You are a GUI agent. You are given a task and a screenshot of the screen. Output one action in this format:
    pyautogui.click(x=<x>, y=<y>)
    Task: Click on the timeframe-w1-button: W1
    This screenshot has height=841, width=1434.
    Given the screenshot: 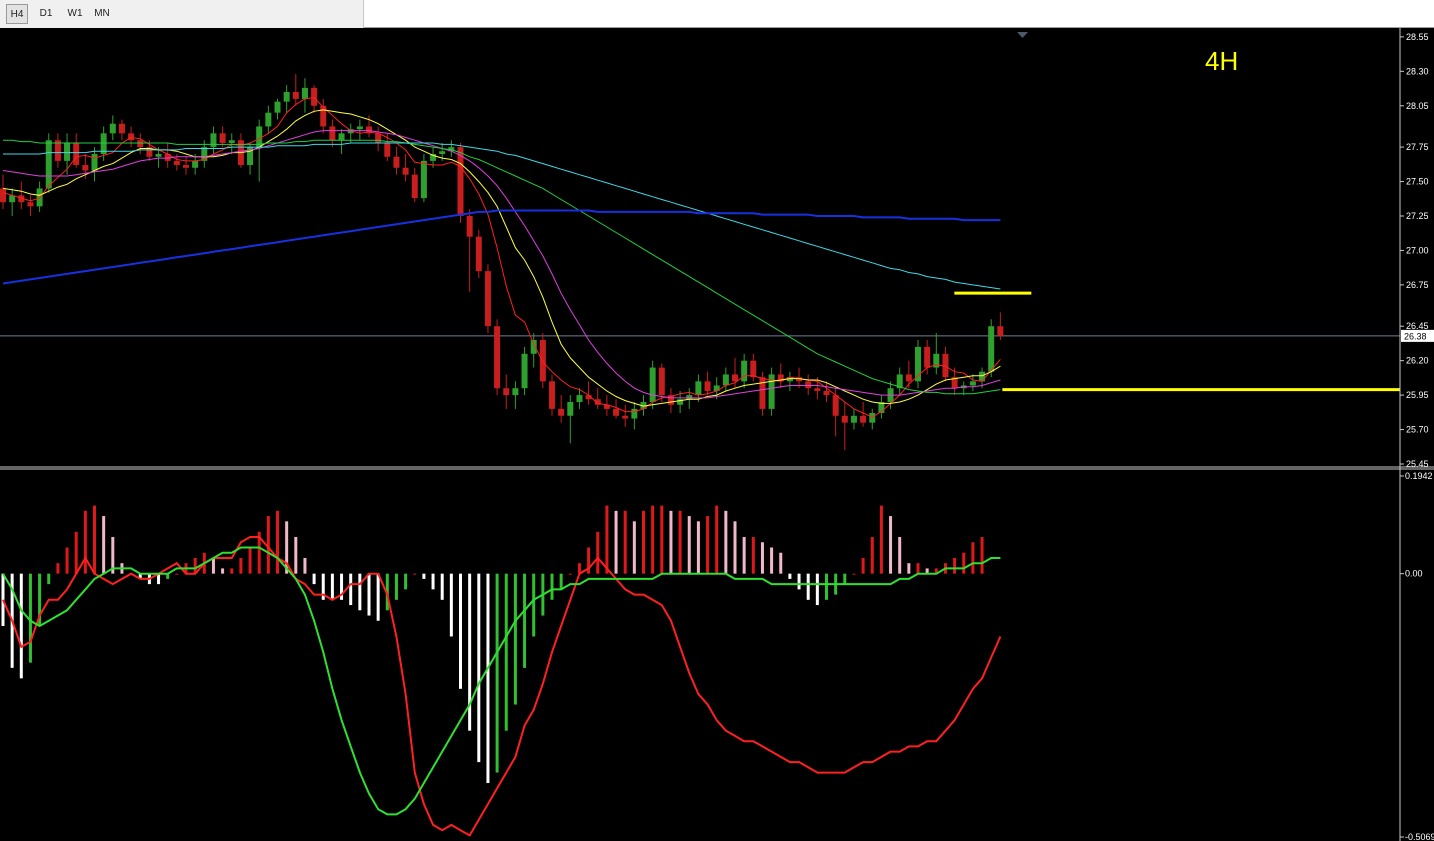 What is the action you would take?
    pyautogui.click(x=75, y=14)
    